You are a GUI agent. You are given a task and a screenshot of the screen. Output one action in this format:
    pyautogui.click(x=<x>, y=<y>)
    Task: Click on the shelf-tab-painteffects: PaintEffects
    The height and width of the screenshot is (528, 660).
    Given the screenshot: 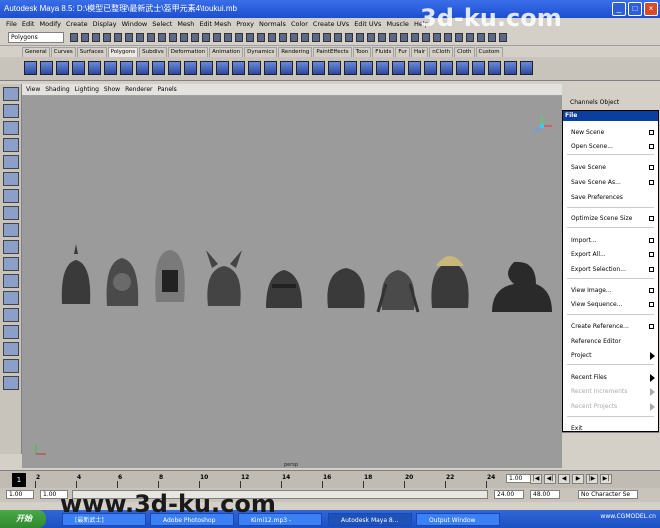 What is the action you would take?
    pyautogui.click(x=332, y=52)
    